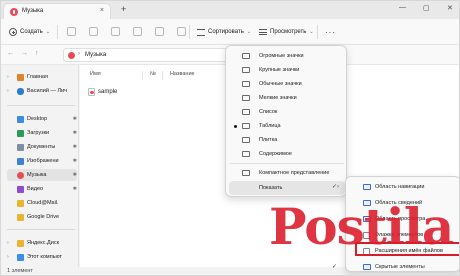 Image resolution: width=460 pixels, height=276 pixels. Describe the element at coordinates (246, 56) in the screenshot. I see `extra-large-icons-icon` at that location.